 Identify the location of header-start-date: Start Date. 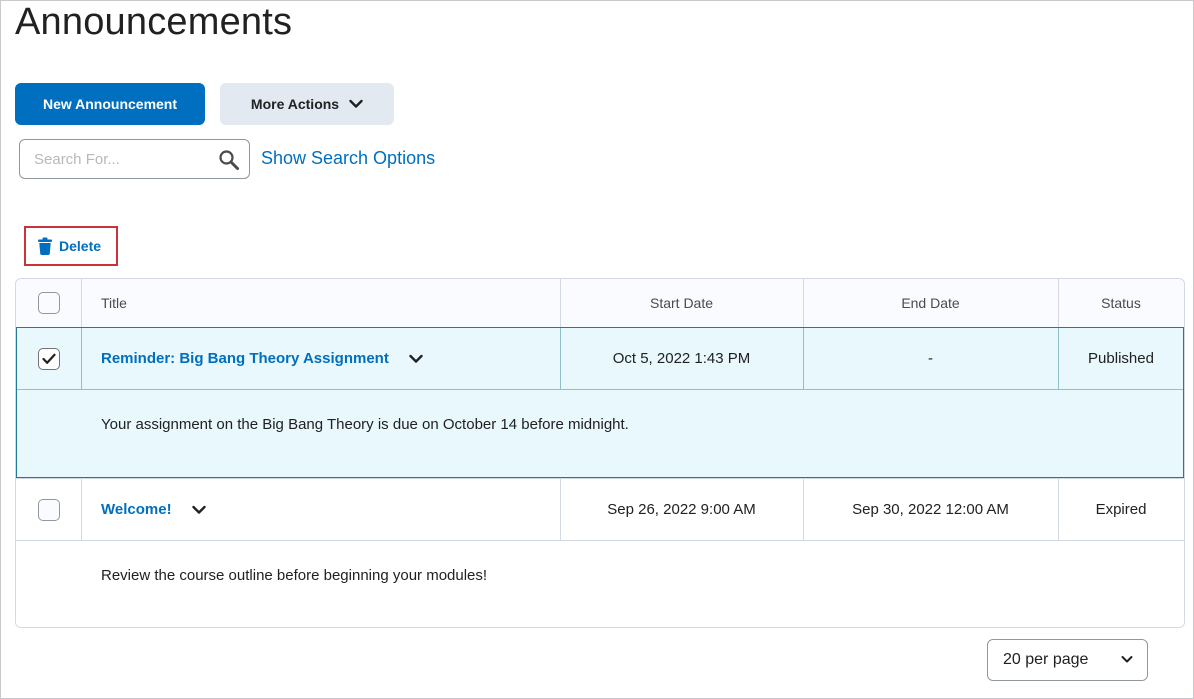
(681, 303).